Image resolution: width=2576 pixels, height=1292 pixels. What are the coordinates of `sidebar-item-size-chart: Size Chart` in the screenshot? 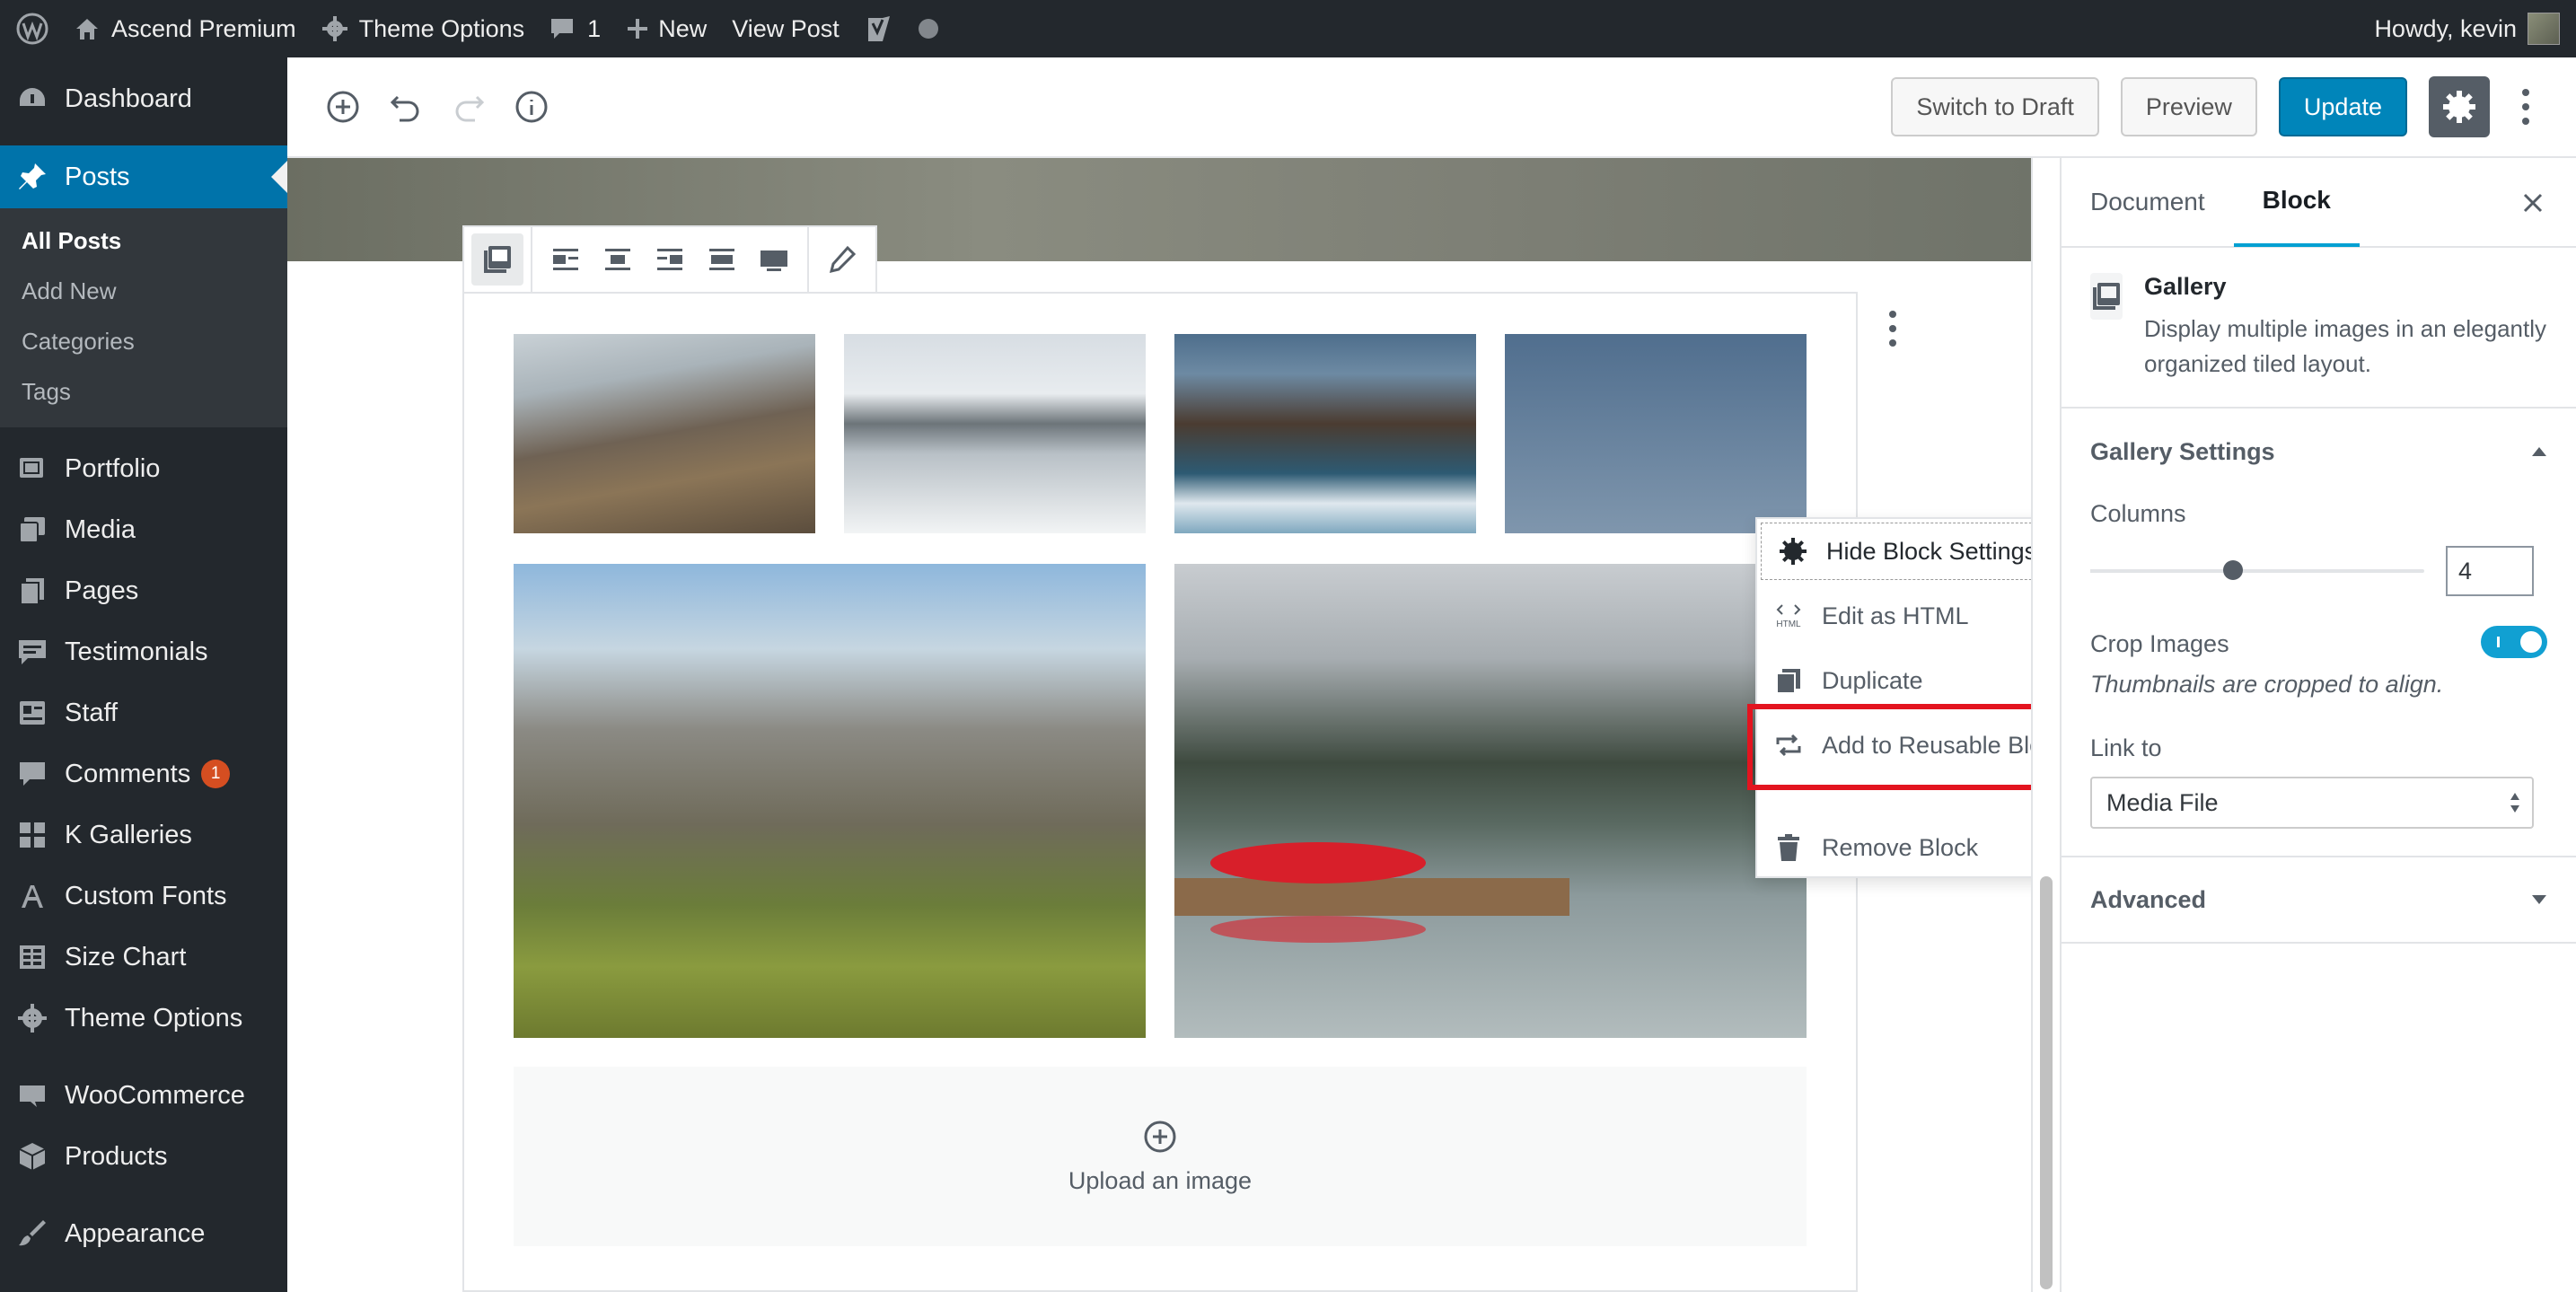 It's located at (143, 957).